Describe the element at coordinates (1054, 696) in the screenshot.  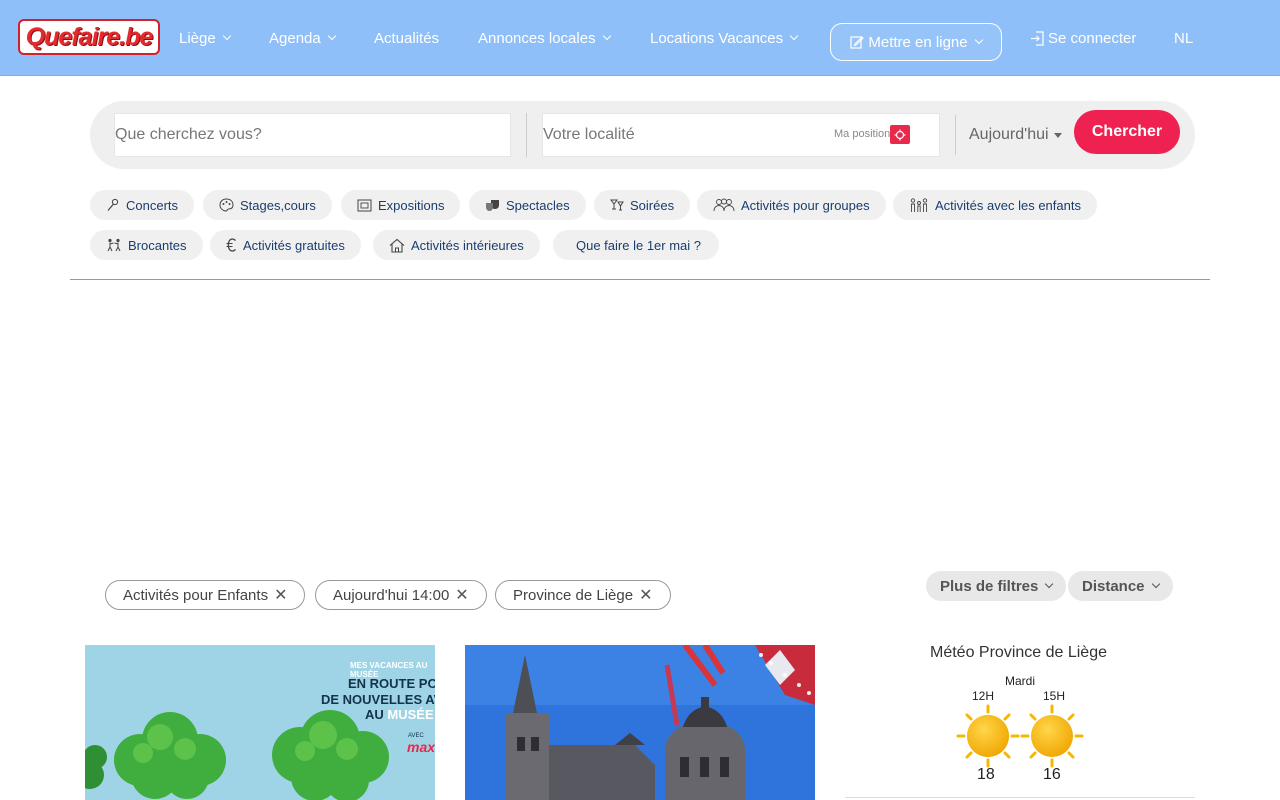
I see `weather-hour: 15H` at that location.